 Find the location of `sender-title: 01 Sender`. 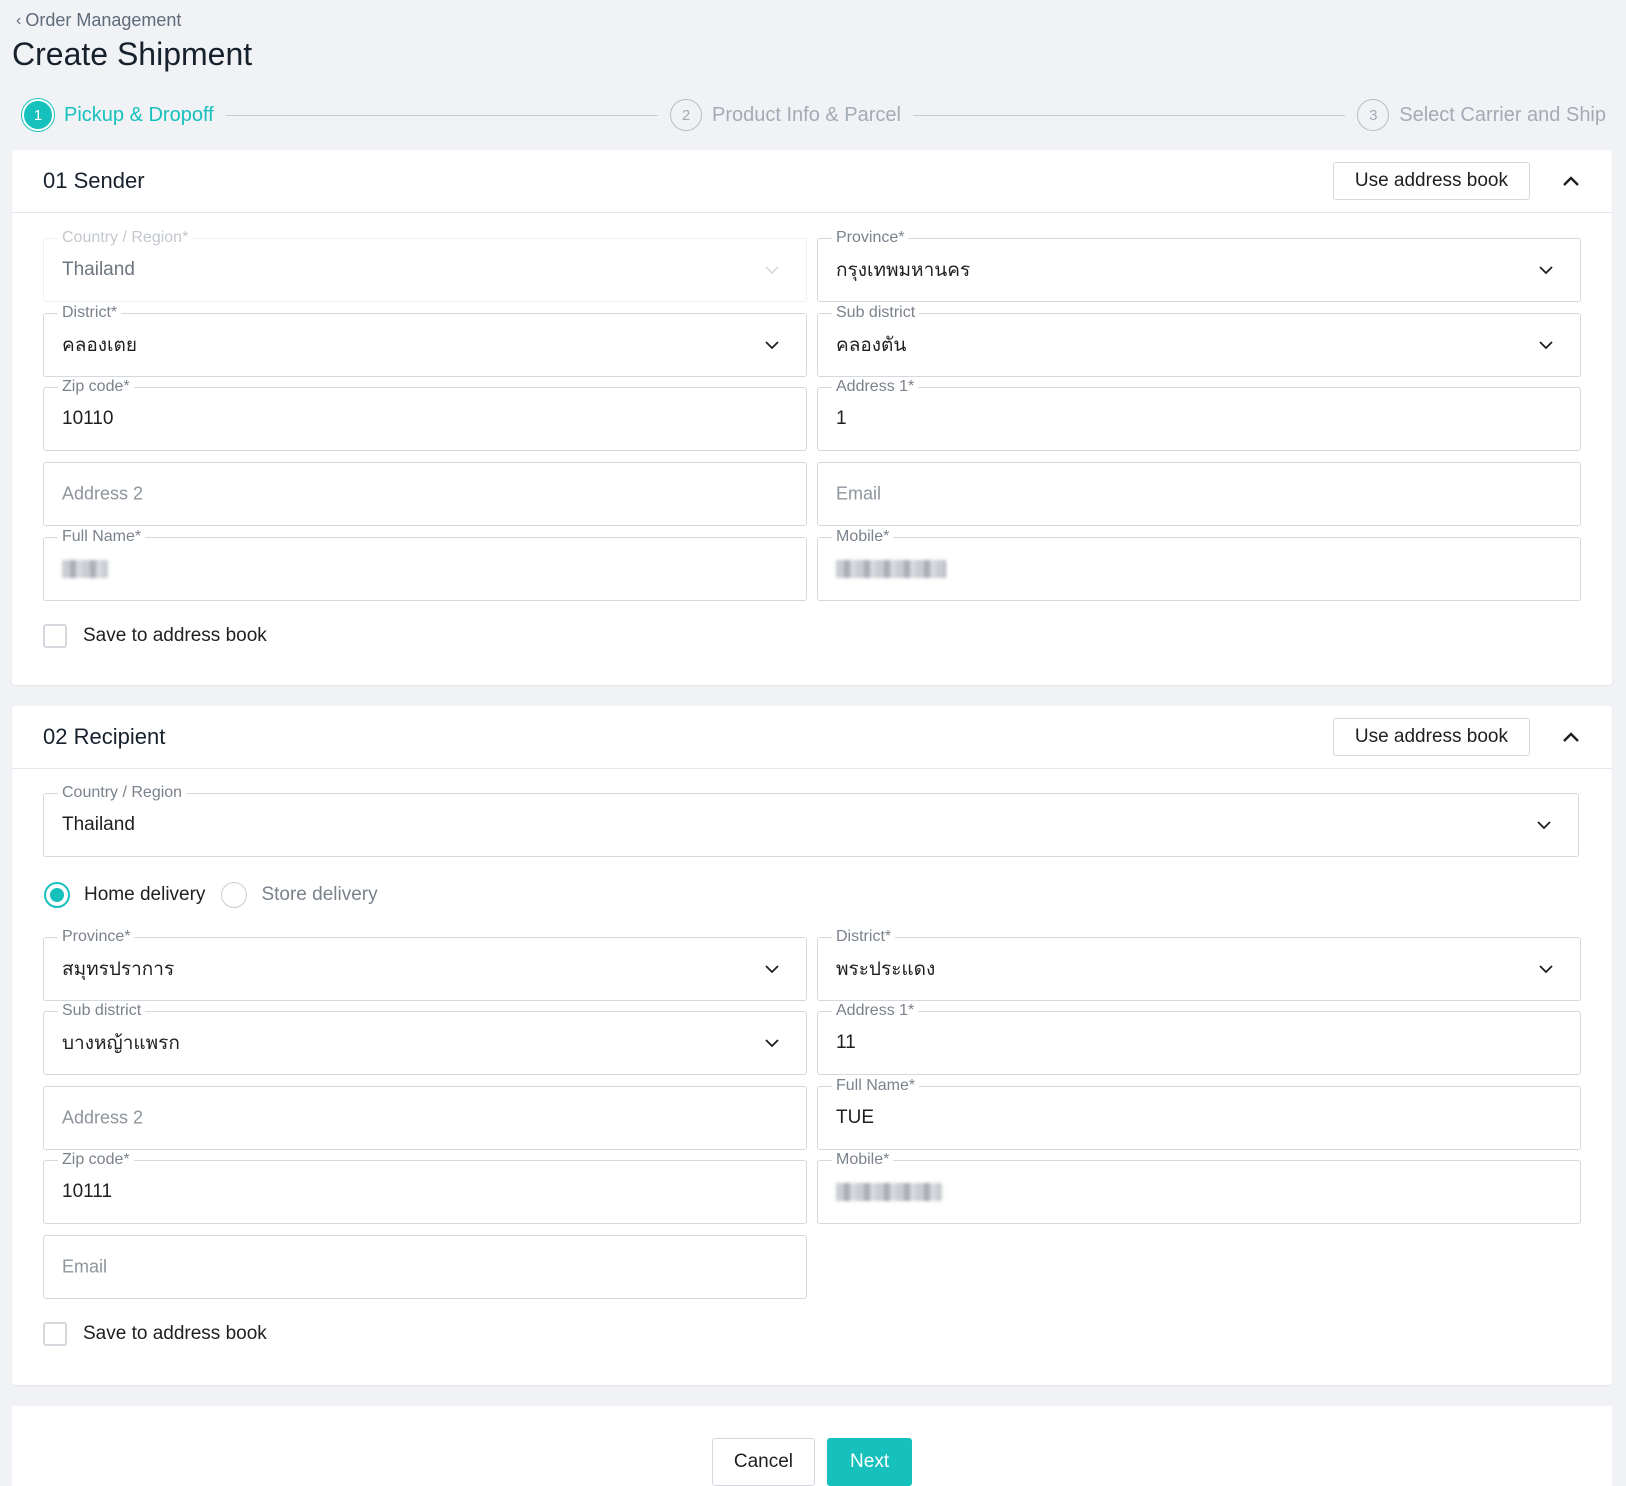

sender-title: 01 Sender is located at coordinates (94, 180).